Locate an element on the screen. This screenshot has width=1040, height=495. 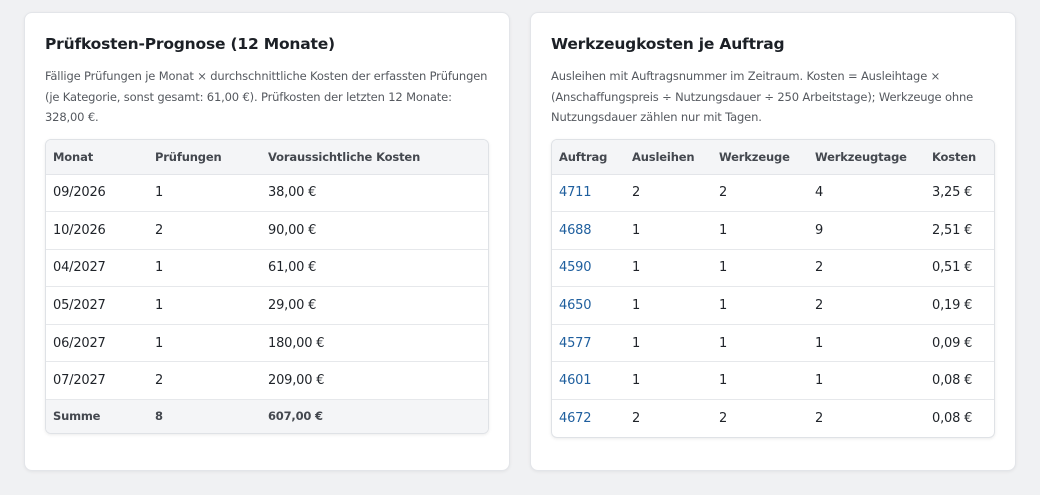
table-row: 04/2027 1 61,00 € is located at coordinates (267, 268).